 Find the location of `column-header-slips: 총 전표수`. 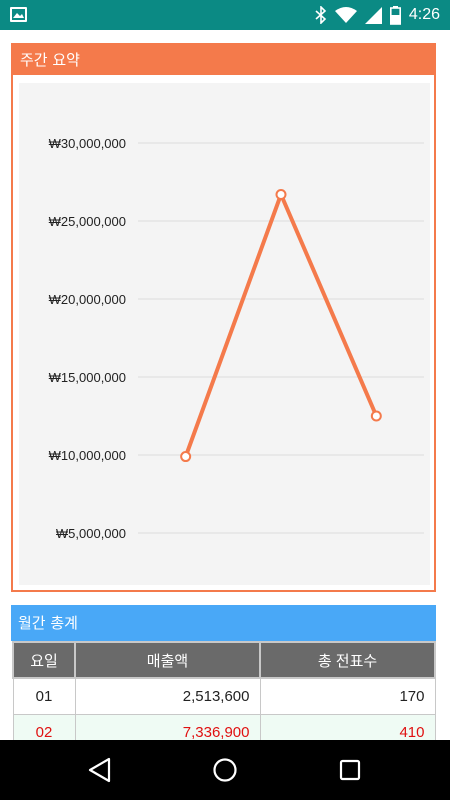

column-header-slips: 총 전표수 is located at coordinates (347, 660).